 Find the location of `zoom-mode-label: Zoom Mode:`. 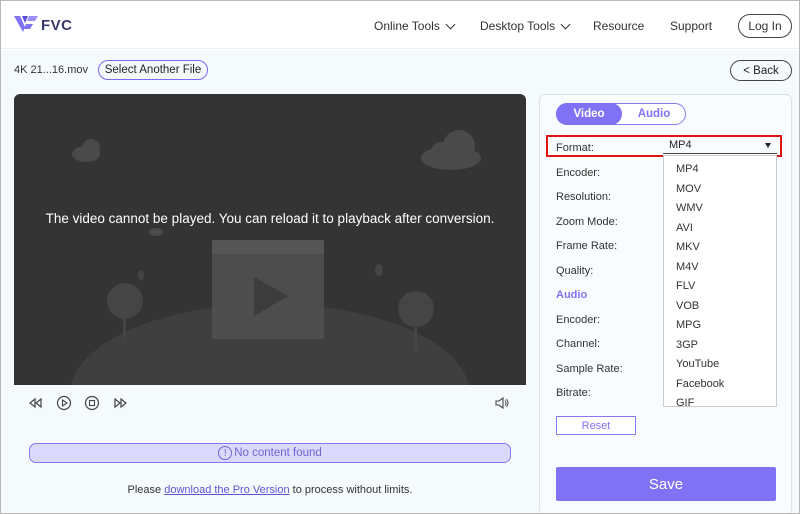

zoom-mode-label: Zoom Mode: is located at coordinates (587, 222).